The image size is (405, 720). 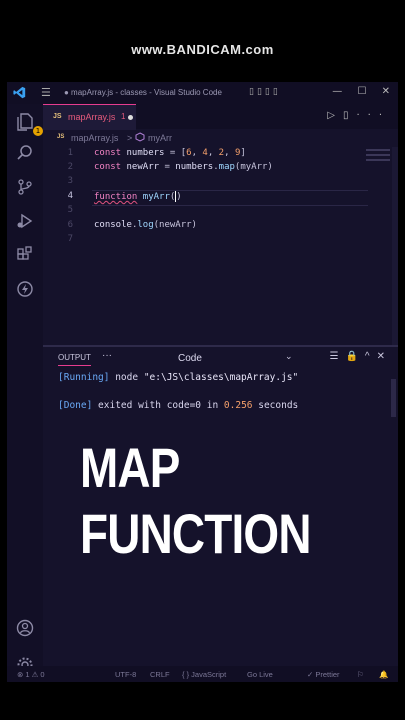 What do you see at coordinates (140, 137) in the screenshot?
I see `function-symbol-icon` at bounding box center [140, 137].